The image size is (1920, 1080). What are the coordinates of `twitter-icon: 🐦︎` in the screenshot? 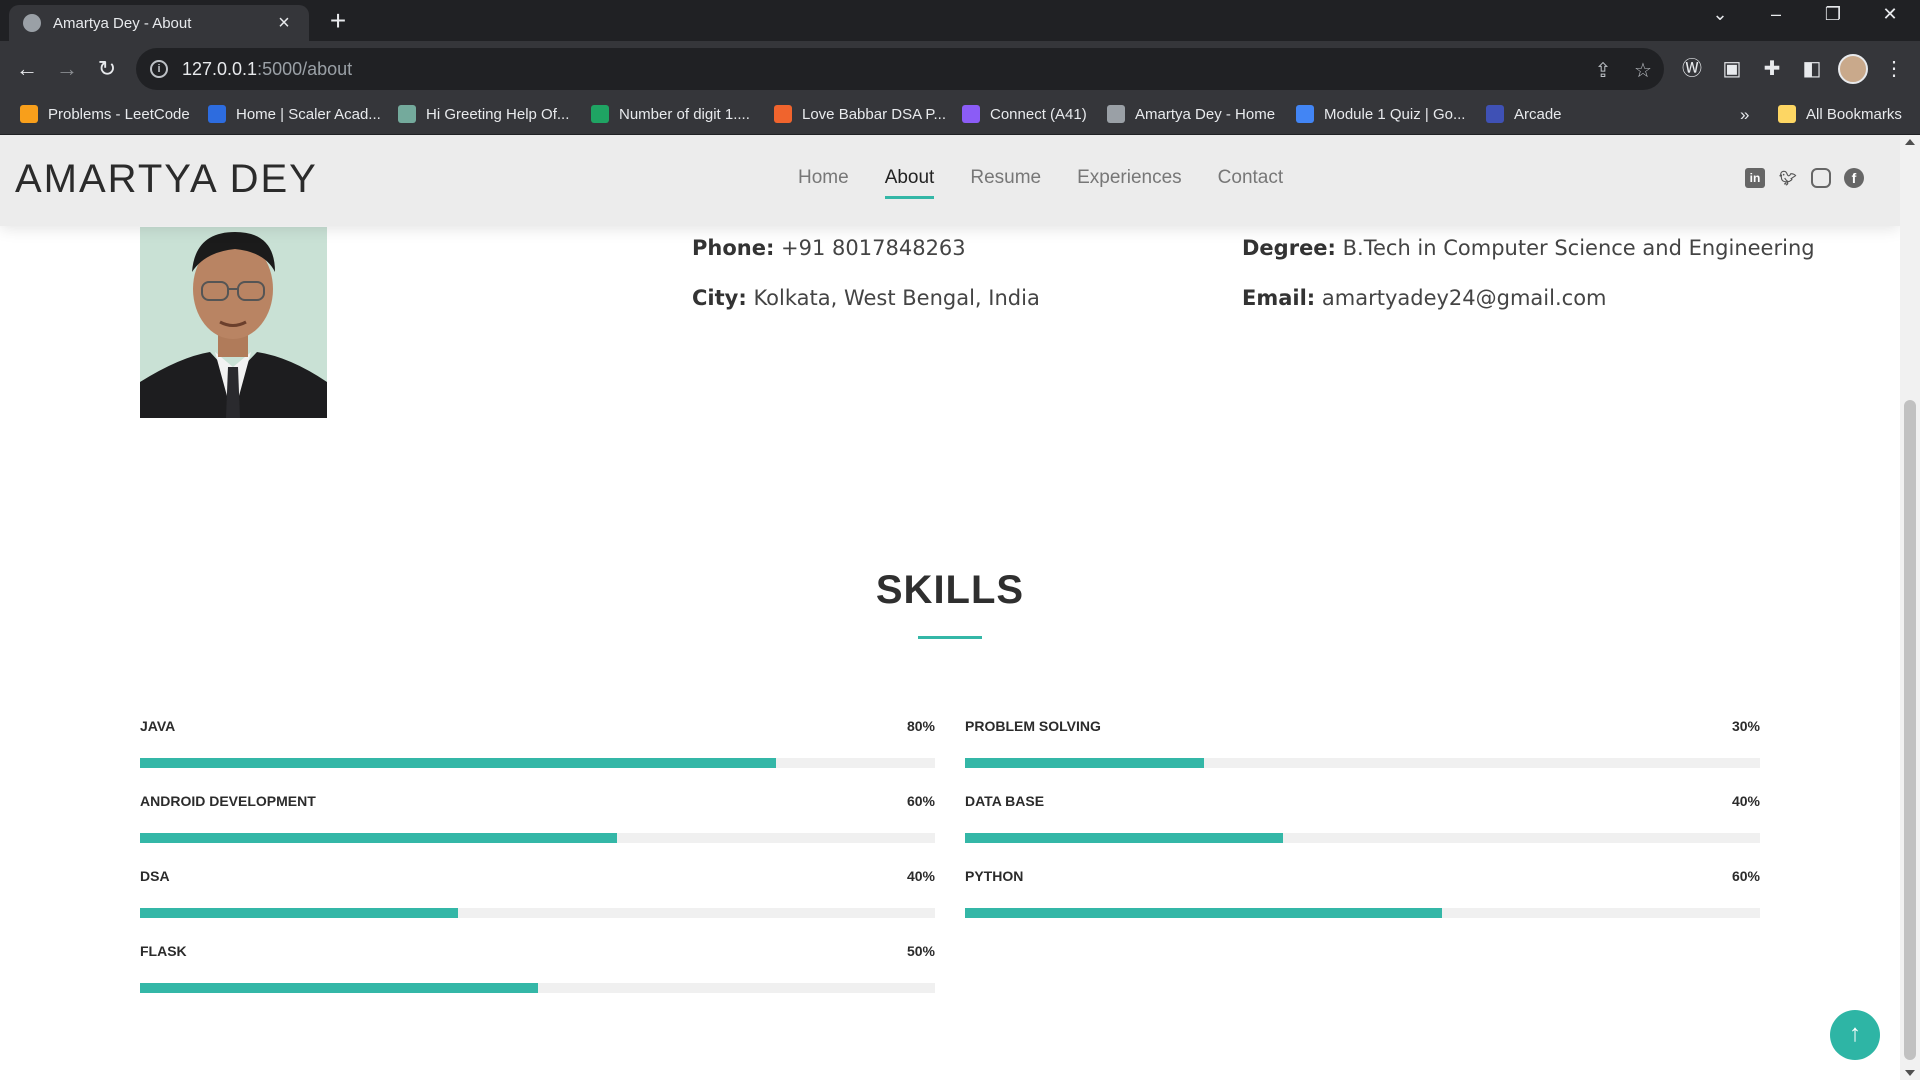 It's located at (1788, 178).